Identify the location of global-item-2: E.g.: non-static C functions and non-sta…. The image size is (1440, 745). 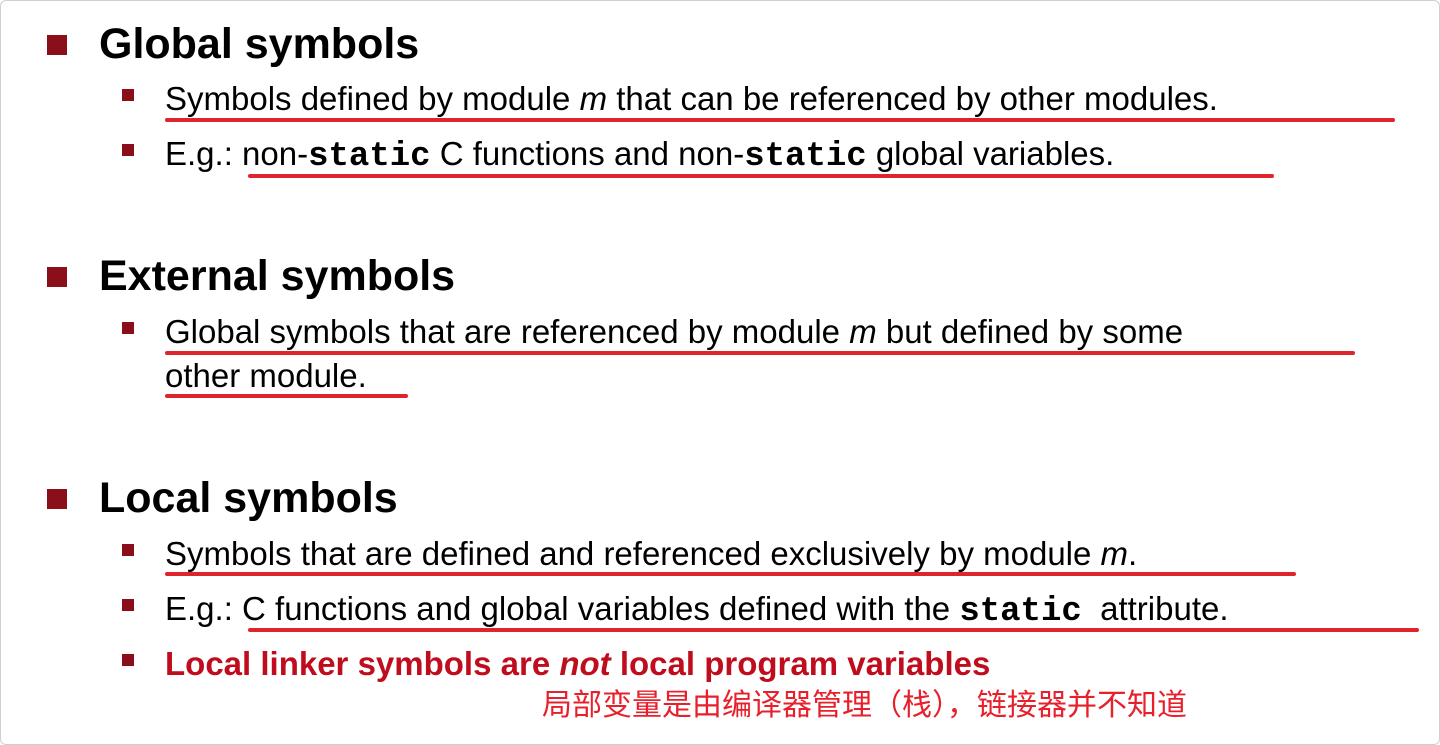
(639, 155).